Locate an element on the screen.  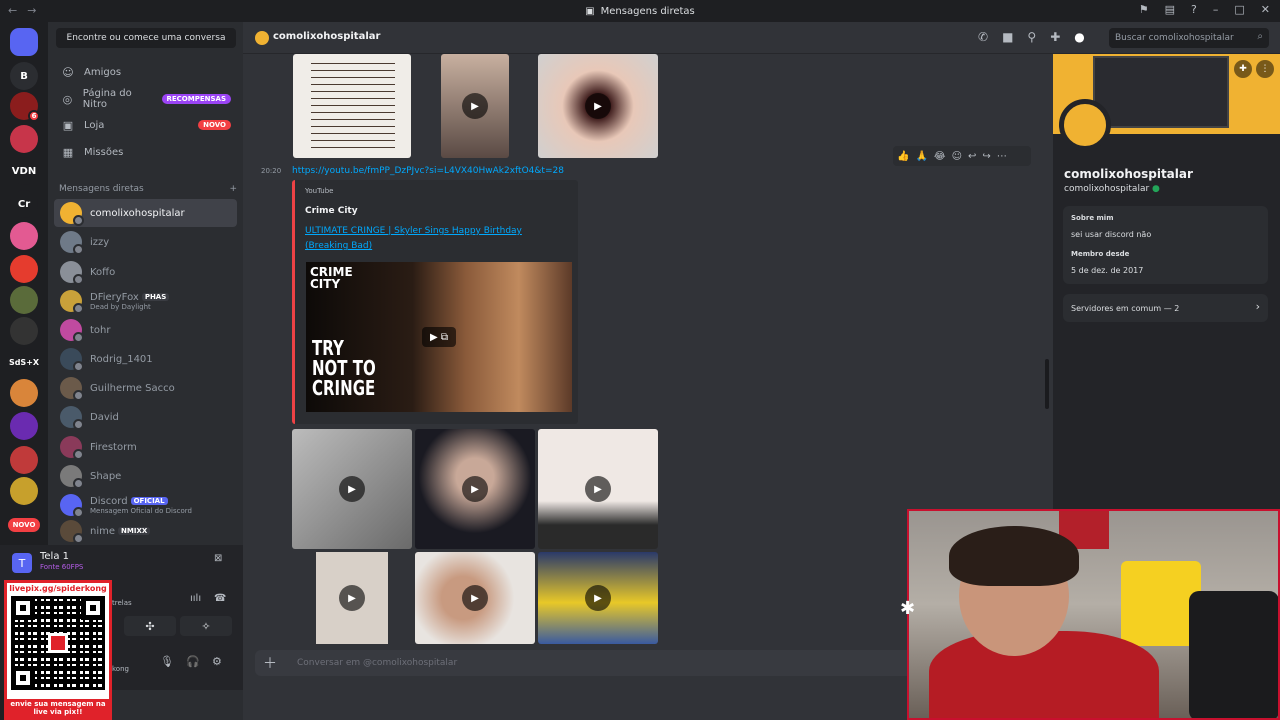
search-icon: ⌕ is located at coordinates (1260, 36).